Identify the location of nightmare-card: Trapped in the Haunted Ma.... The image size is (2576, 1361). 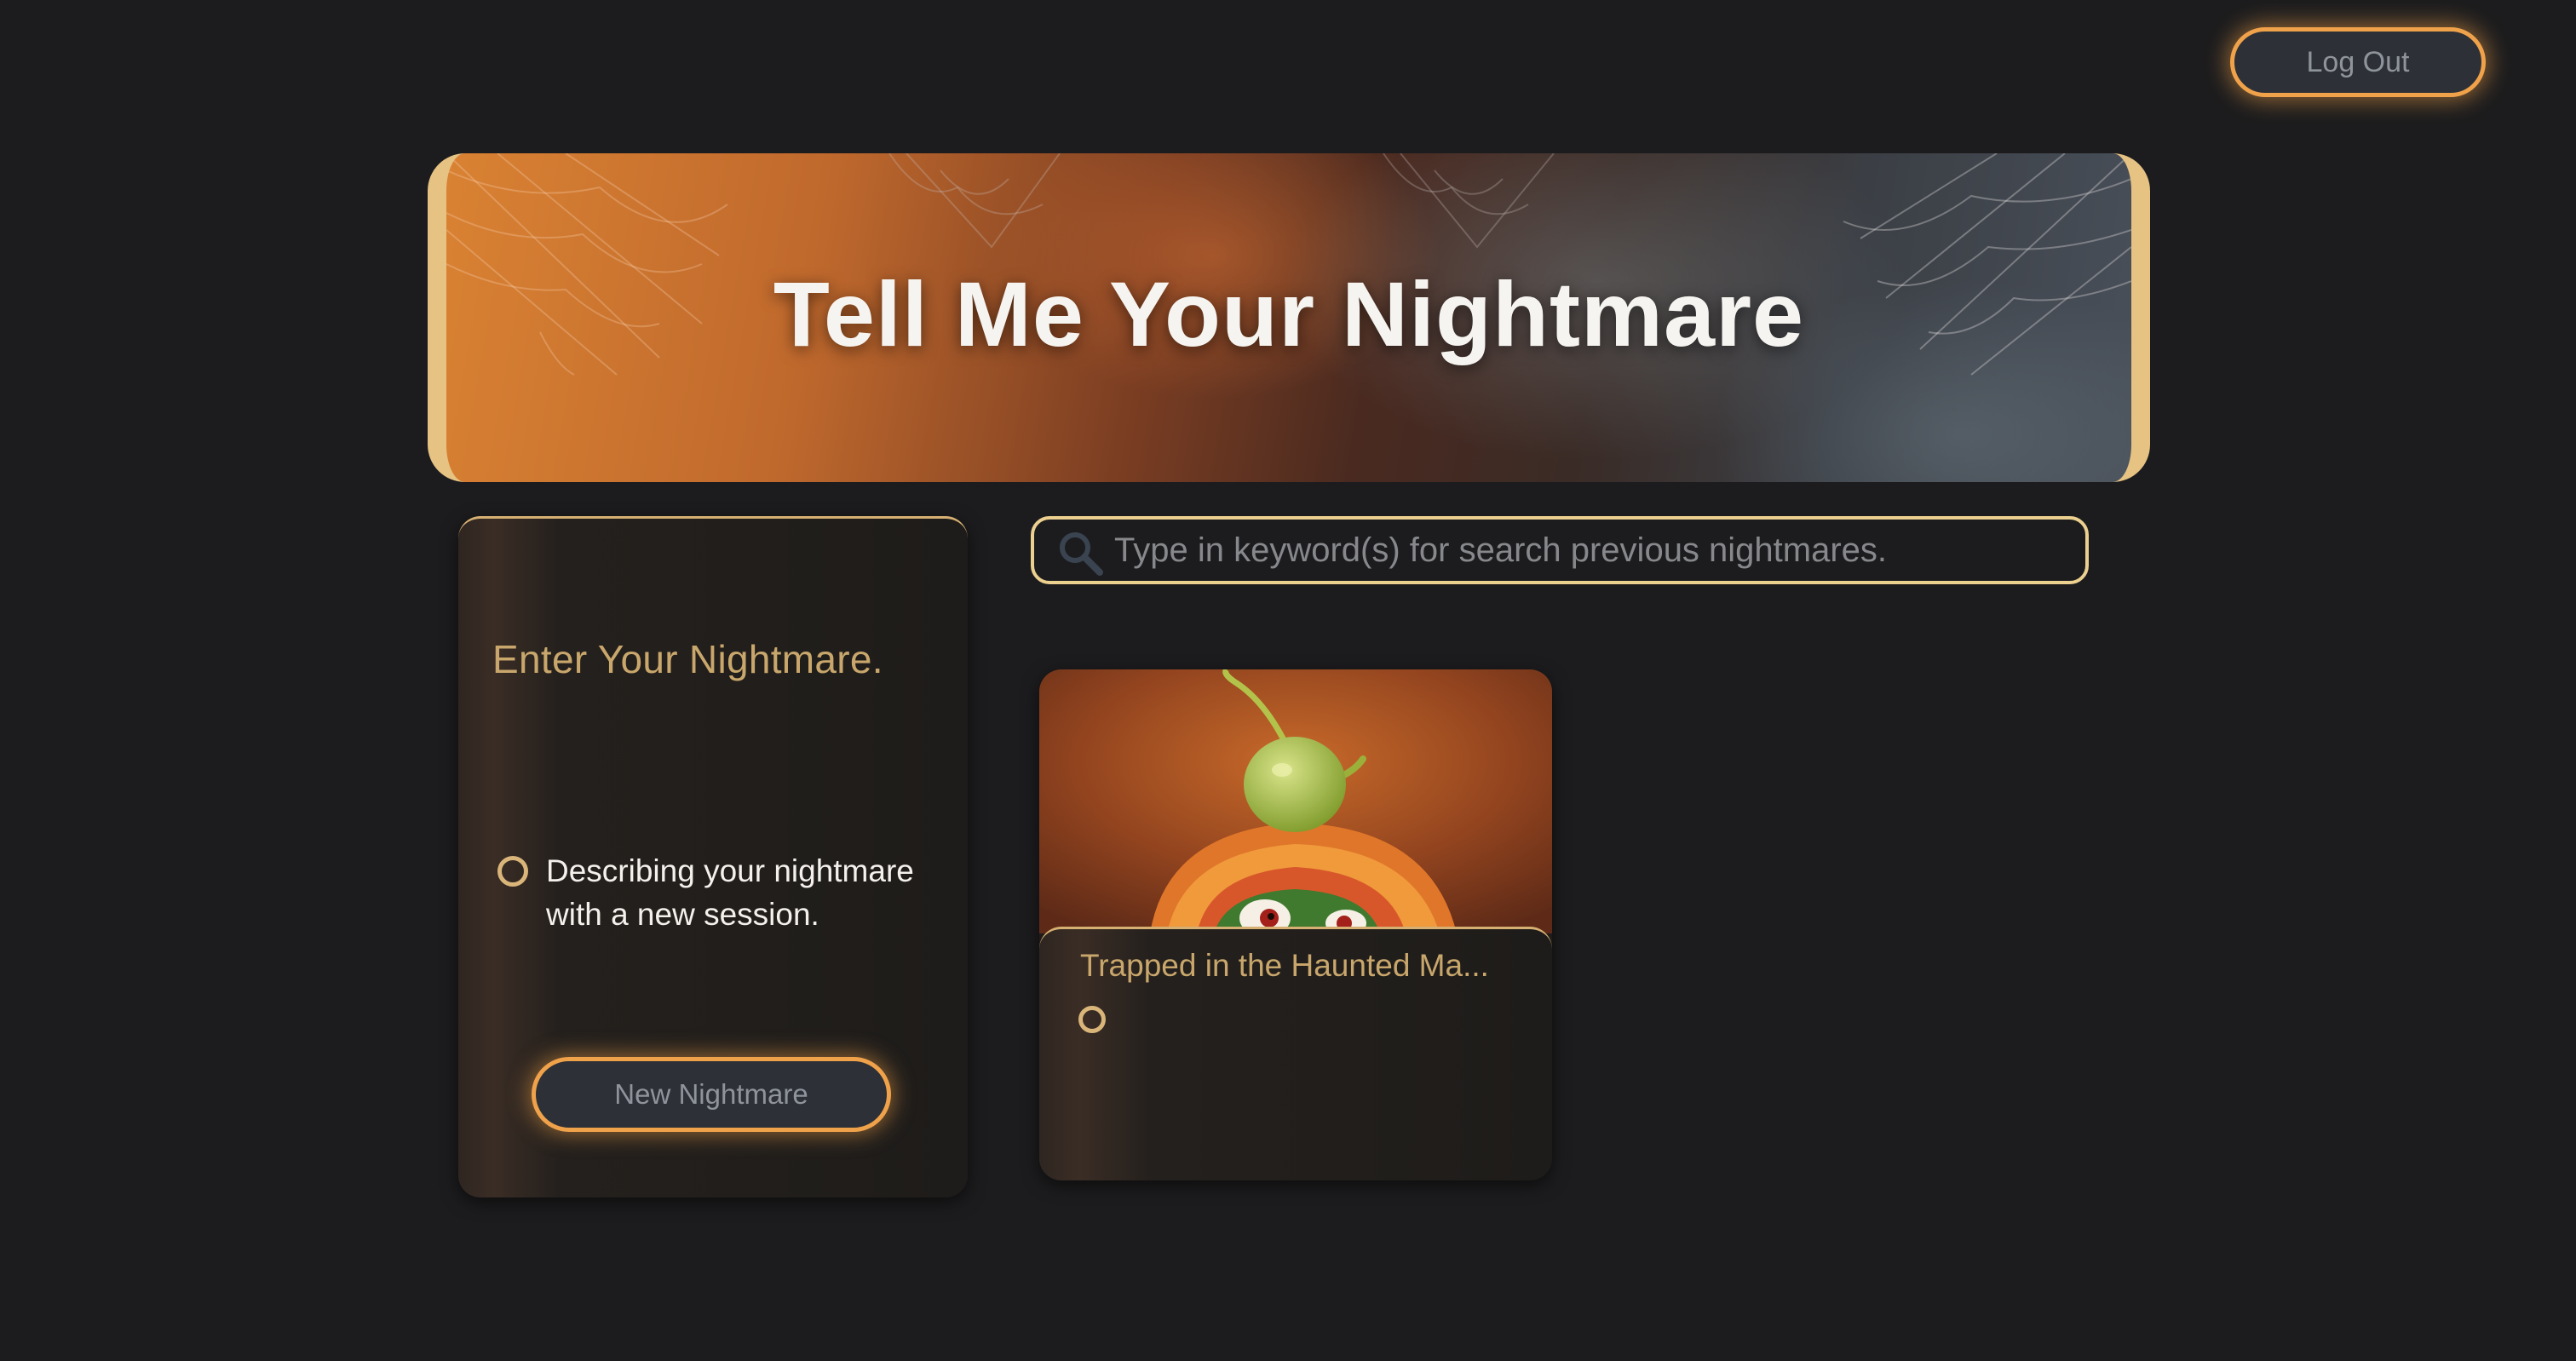
(1295, 924).